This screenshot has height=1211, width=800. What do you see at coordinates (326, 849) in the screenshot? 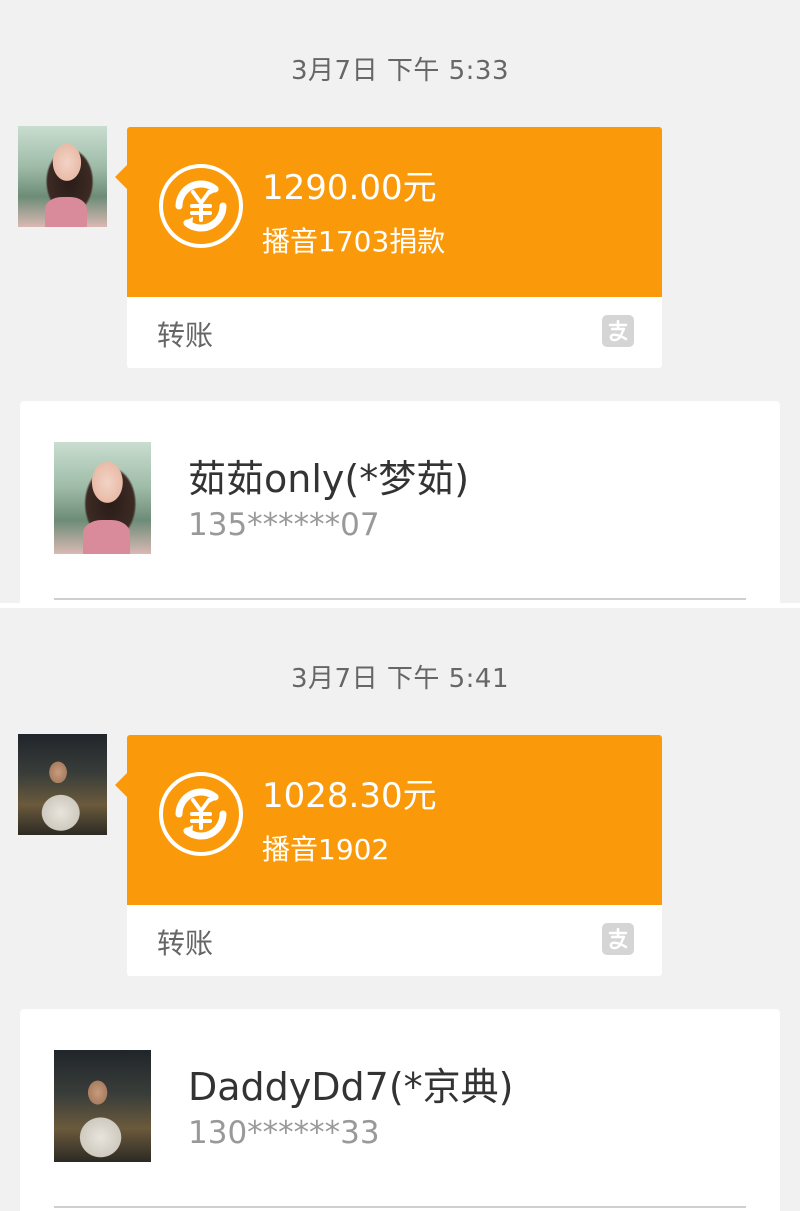
I see `transfer-memo: 播音1902` at bounding box center [326, 849].